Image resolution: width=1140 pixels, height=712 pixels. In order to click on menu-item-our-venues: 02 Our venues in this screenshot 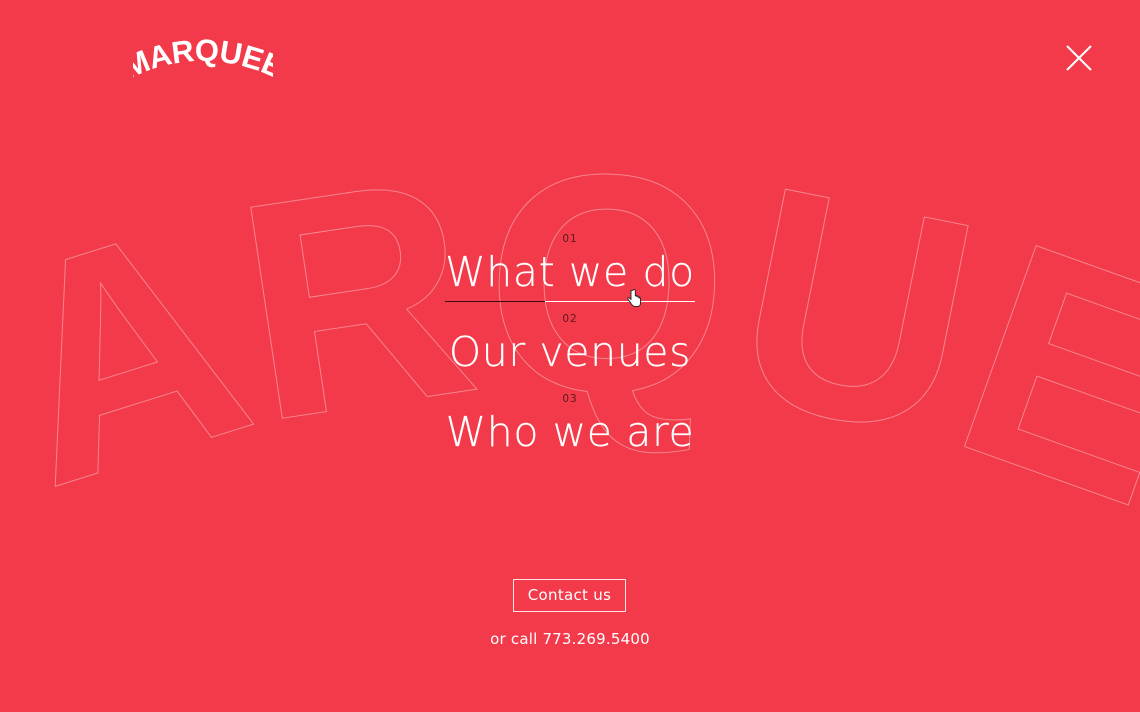, I will do `click(570, 345)`.